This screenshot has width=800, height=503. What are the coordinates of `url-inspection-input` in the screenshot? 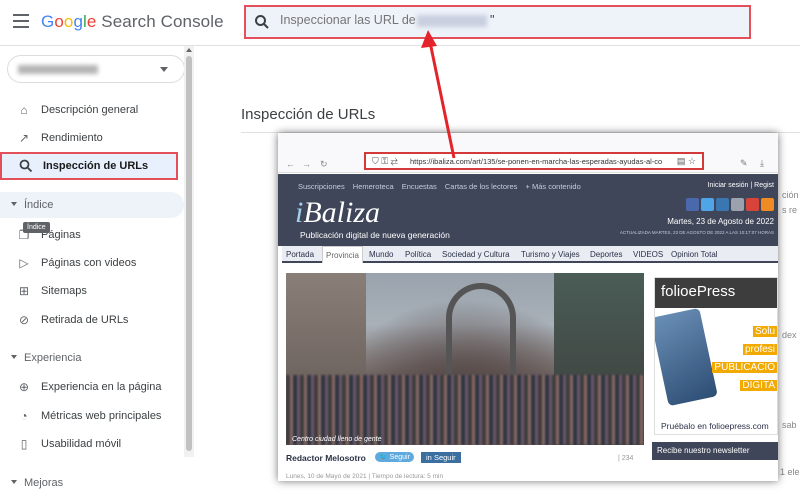 It's located at (505, 20).